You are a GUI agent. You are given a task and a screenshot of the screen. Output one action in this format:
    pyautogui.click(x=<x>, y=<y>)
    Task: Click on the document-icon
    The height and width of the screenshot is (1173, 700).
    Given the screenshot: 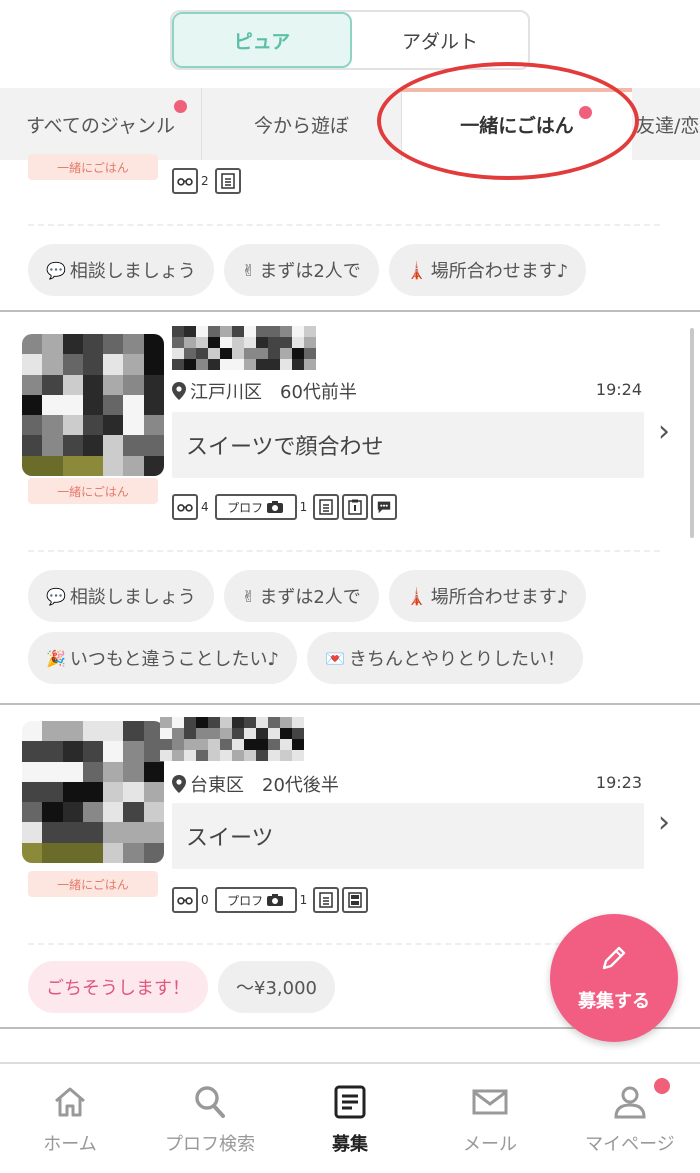 What is the action you would take?
    pyautogui.click(x=227, y=181)
    